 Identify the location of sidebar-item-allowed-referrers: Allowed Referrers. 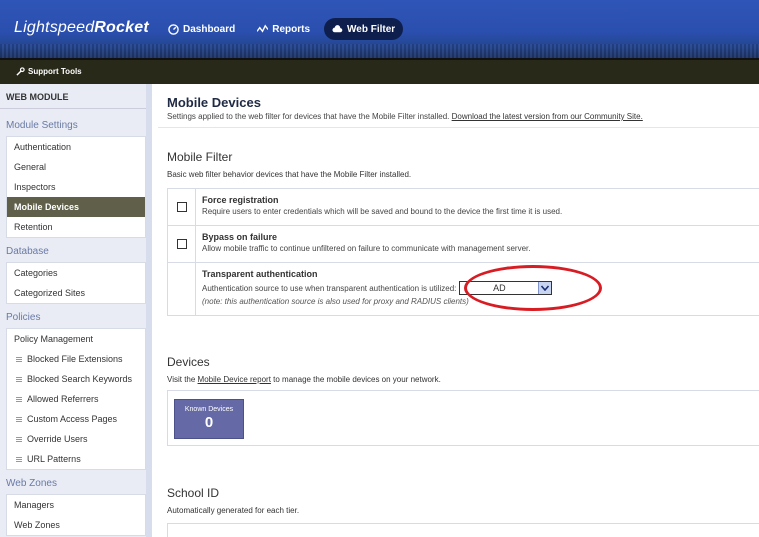
(76, 399).